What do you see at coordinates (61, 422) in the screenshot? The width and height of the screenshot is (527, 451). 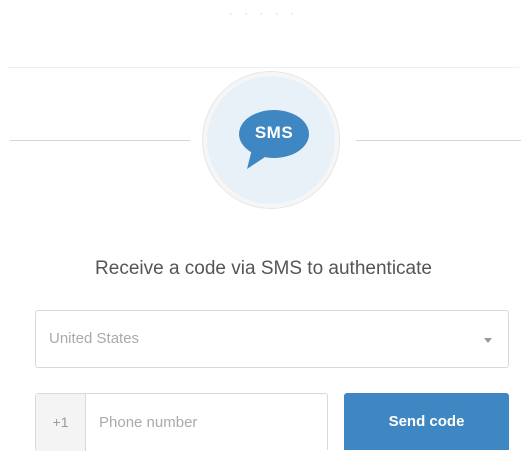 I see `country-code-prefix: +1` at bounding box center [61, 422].